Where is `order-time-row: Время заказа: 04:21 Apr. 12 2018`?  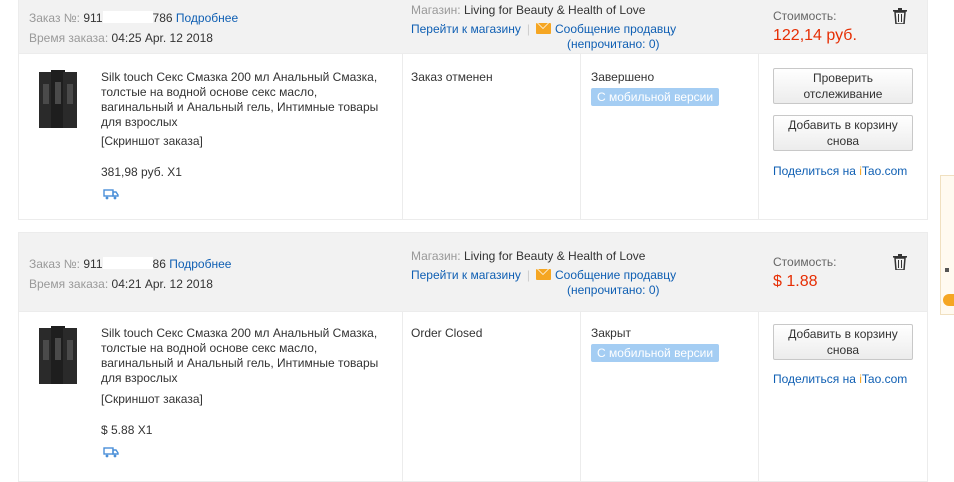
order-time-row: Время заказа: 04:21 Apr. 12 2018 is located at coordinates (121, 284).